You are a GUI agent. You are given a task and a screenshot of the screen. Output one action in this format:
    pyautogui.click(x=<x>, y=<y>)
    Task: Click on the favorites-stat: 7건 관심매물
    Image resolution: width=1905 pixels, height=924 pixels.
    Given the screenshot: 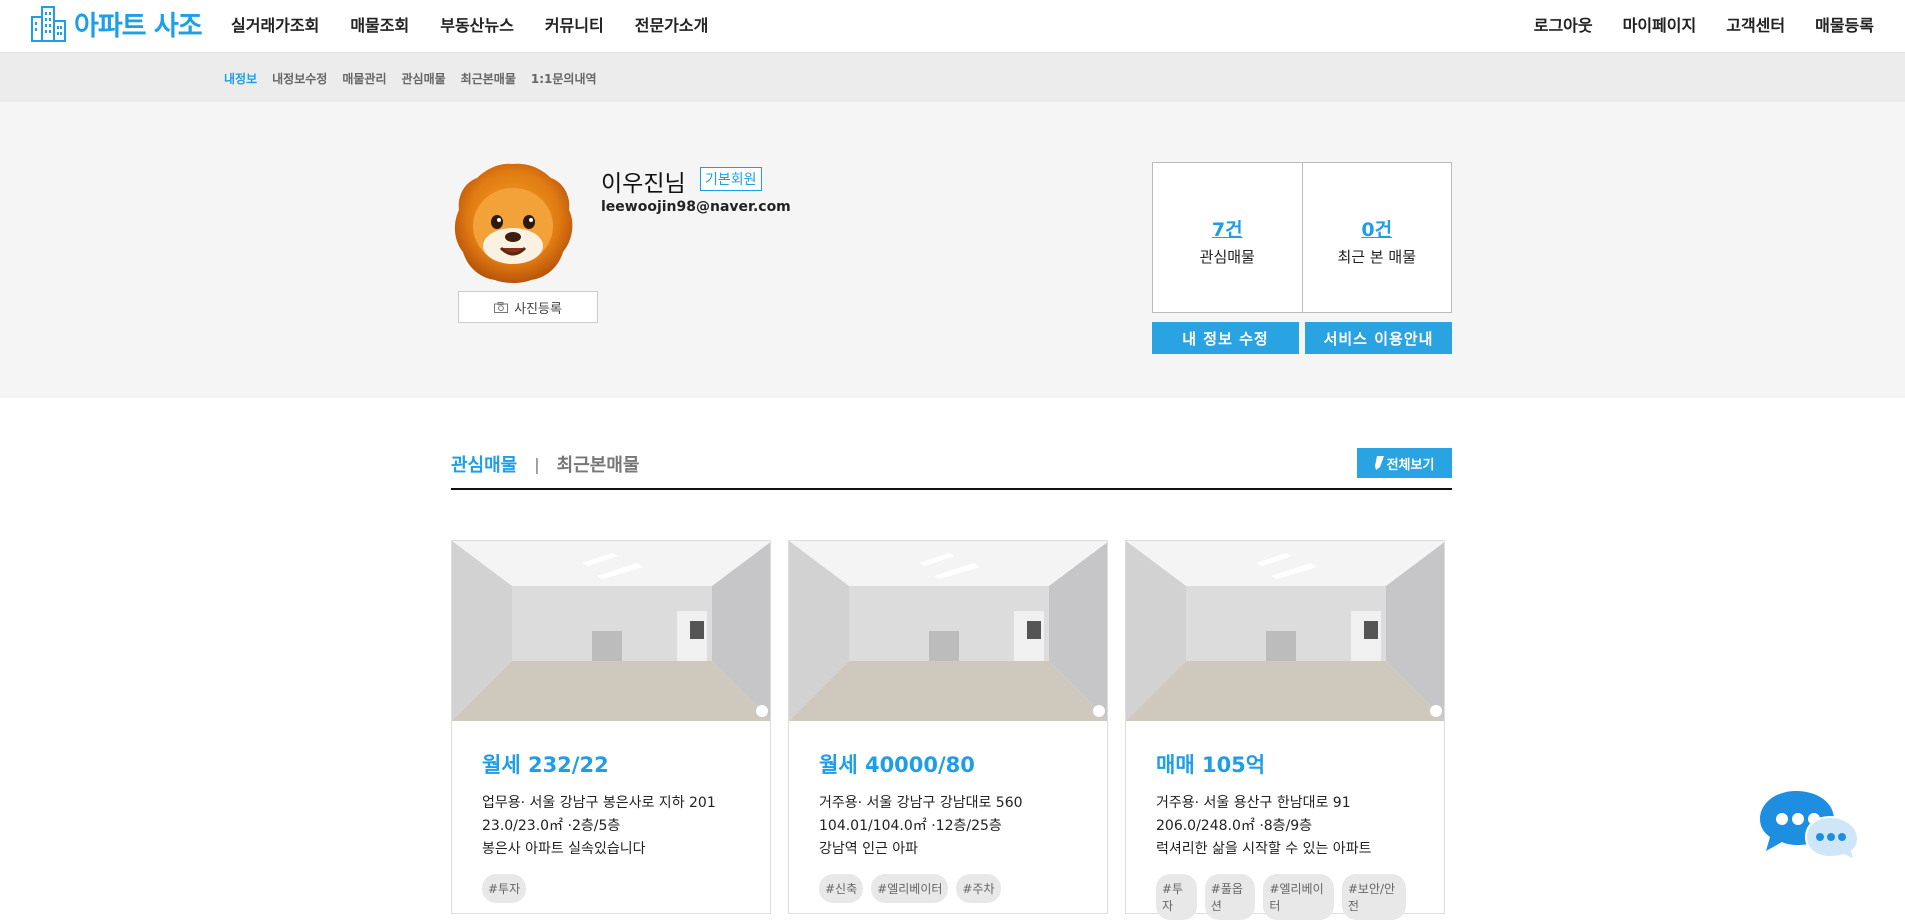 What is the action you would take?
    pyautogui.click(x=1227, y=237)
    